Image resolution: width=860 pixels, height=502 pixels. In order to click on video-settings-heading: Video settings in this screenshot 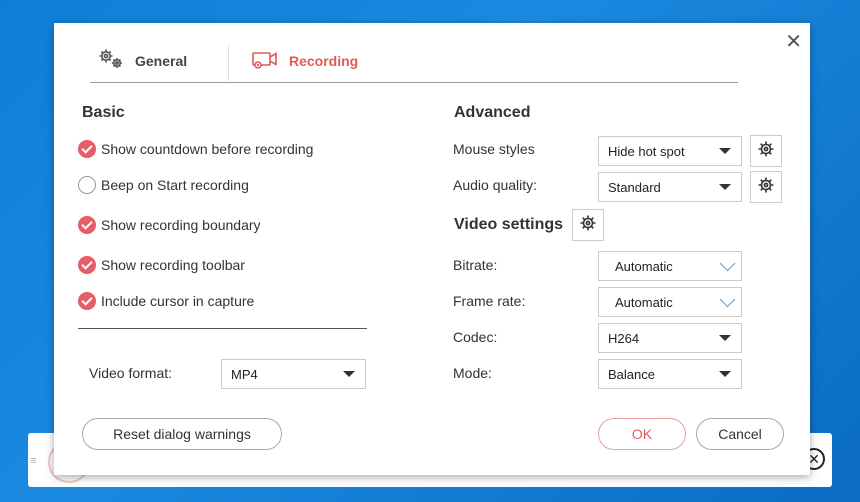, I will do `click(509, 224)`.